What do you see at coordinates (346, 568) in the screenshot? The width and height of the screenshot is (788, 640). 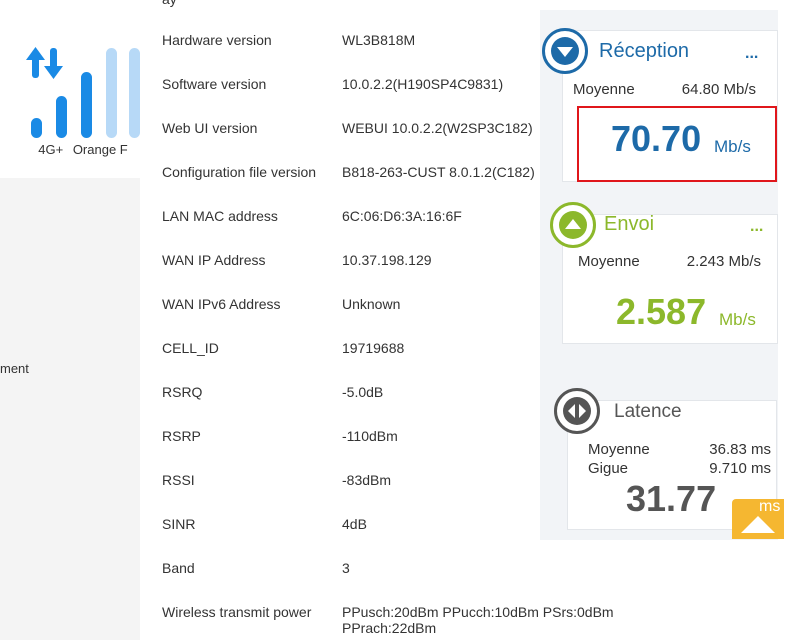 I see `info-value: 3` at bounding box center [346, 568].